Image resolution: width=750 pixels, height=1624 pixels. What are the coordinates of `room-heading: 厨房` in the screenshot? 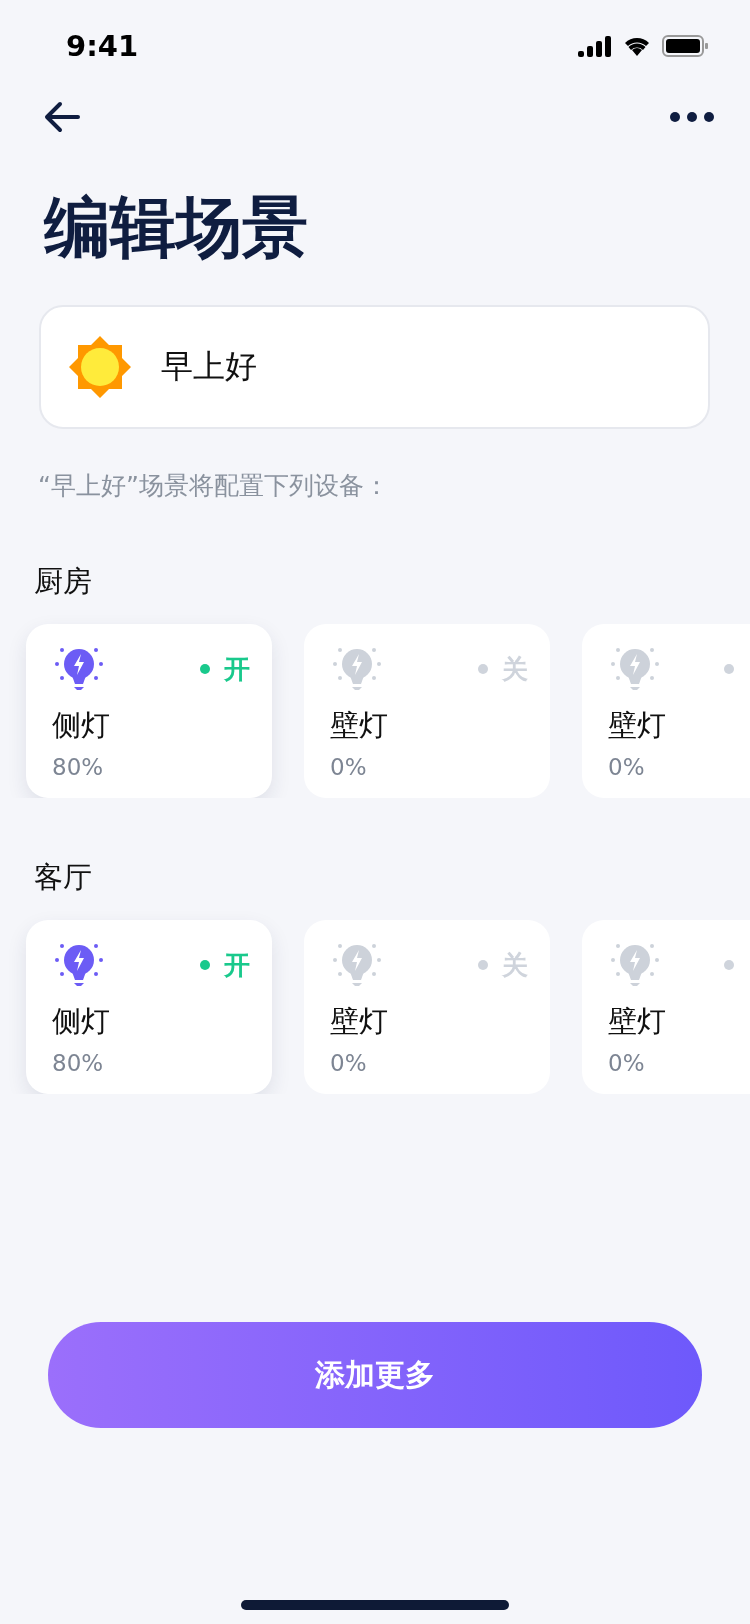 It's located at (63, 582).